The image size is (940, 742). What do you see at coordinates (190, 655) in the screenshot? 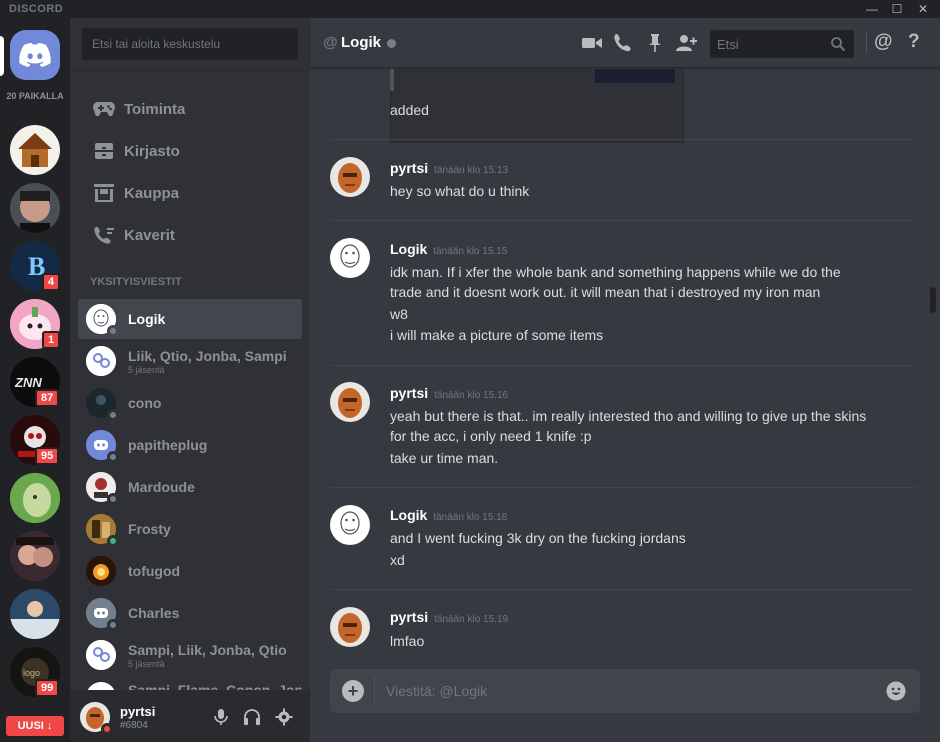
I see `dm-item-group: Sampi, Liik, Jonba, Qtio 5 jäsentä` at bounding box center [190, 655].